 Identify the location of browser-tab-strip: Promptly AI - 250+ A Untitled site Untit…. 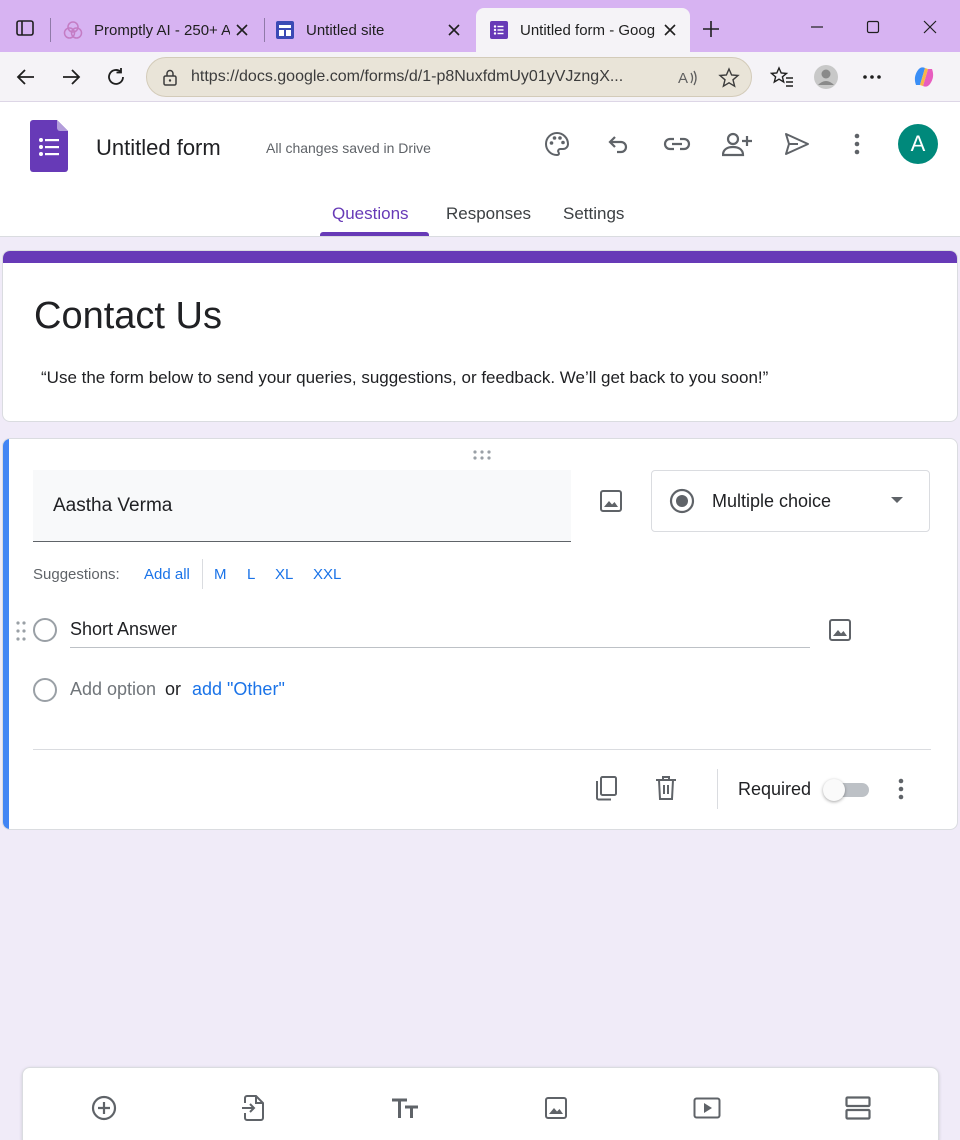
(480, 26).